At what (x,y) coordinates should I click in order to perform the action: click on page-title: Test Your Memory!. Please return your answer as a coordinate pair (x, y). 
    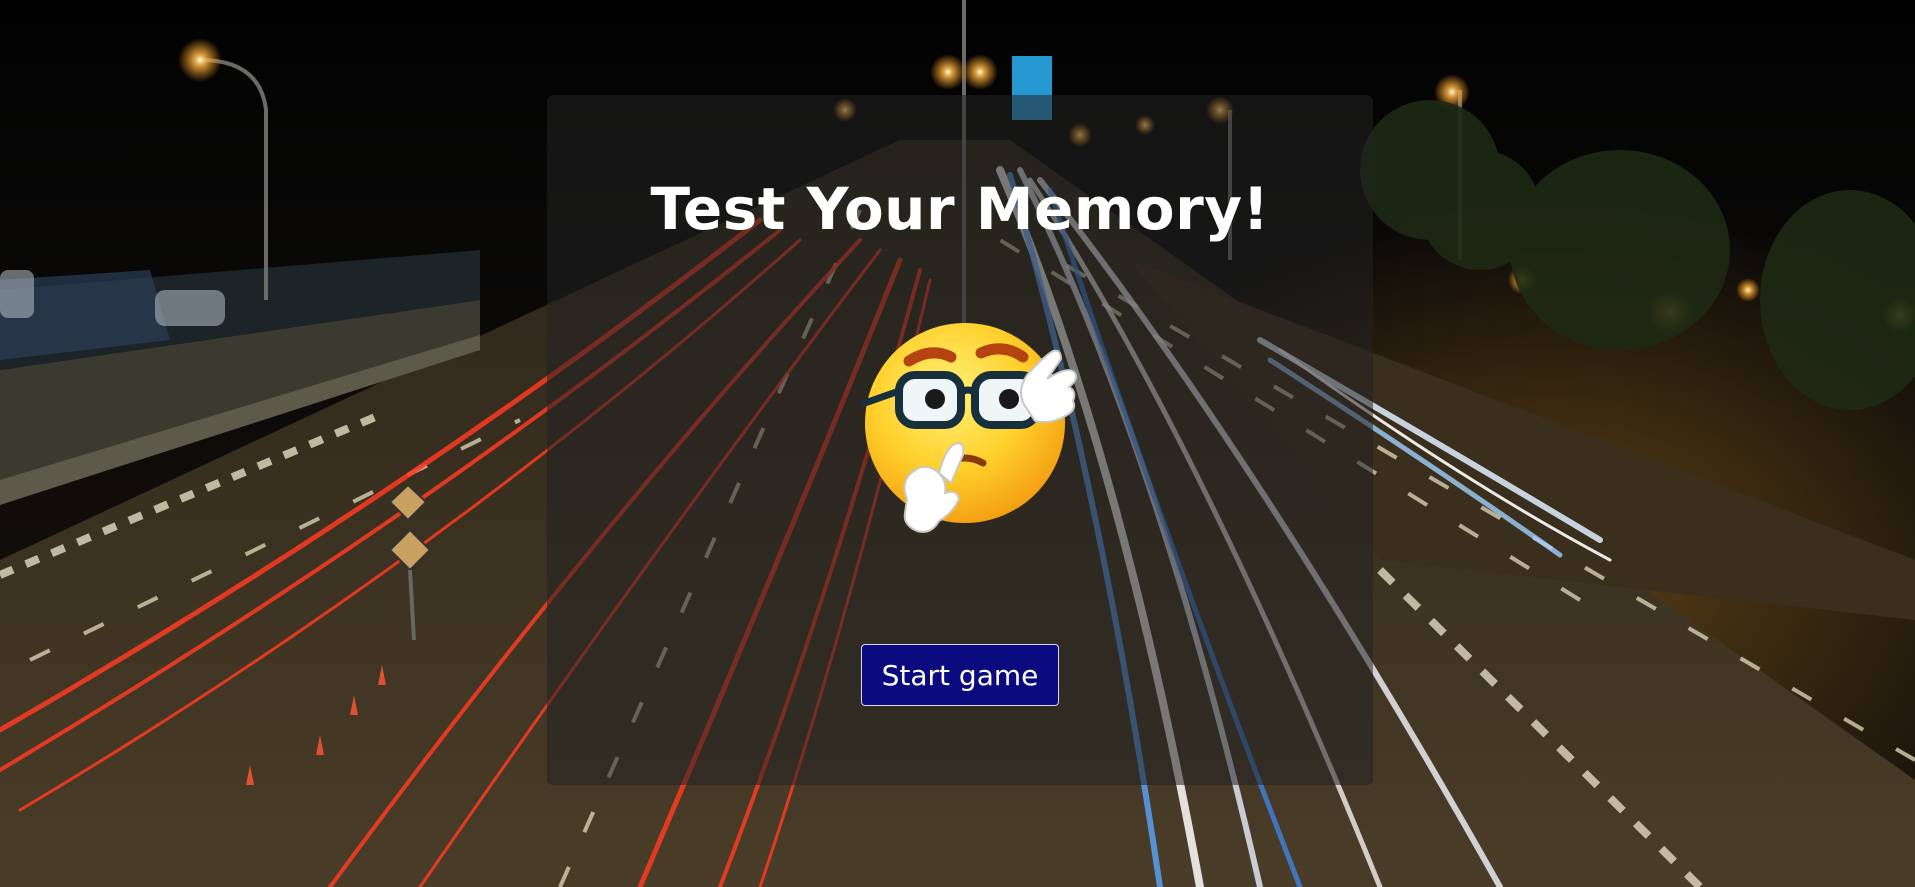
    Looking at the image, I should click on (960, 209).